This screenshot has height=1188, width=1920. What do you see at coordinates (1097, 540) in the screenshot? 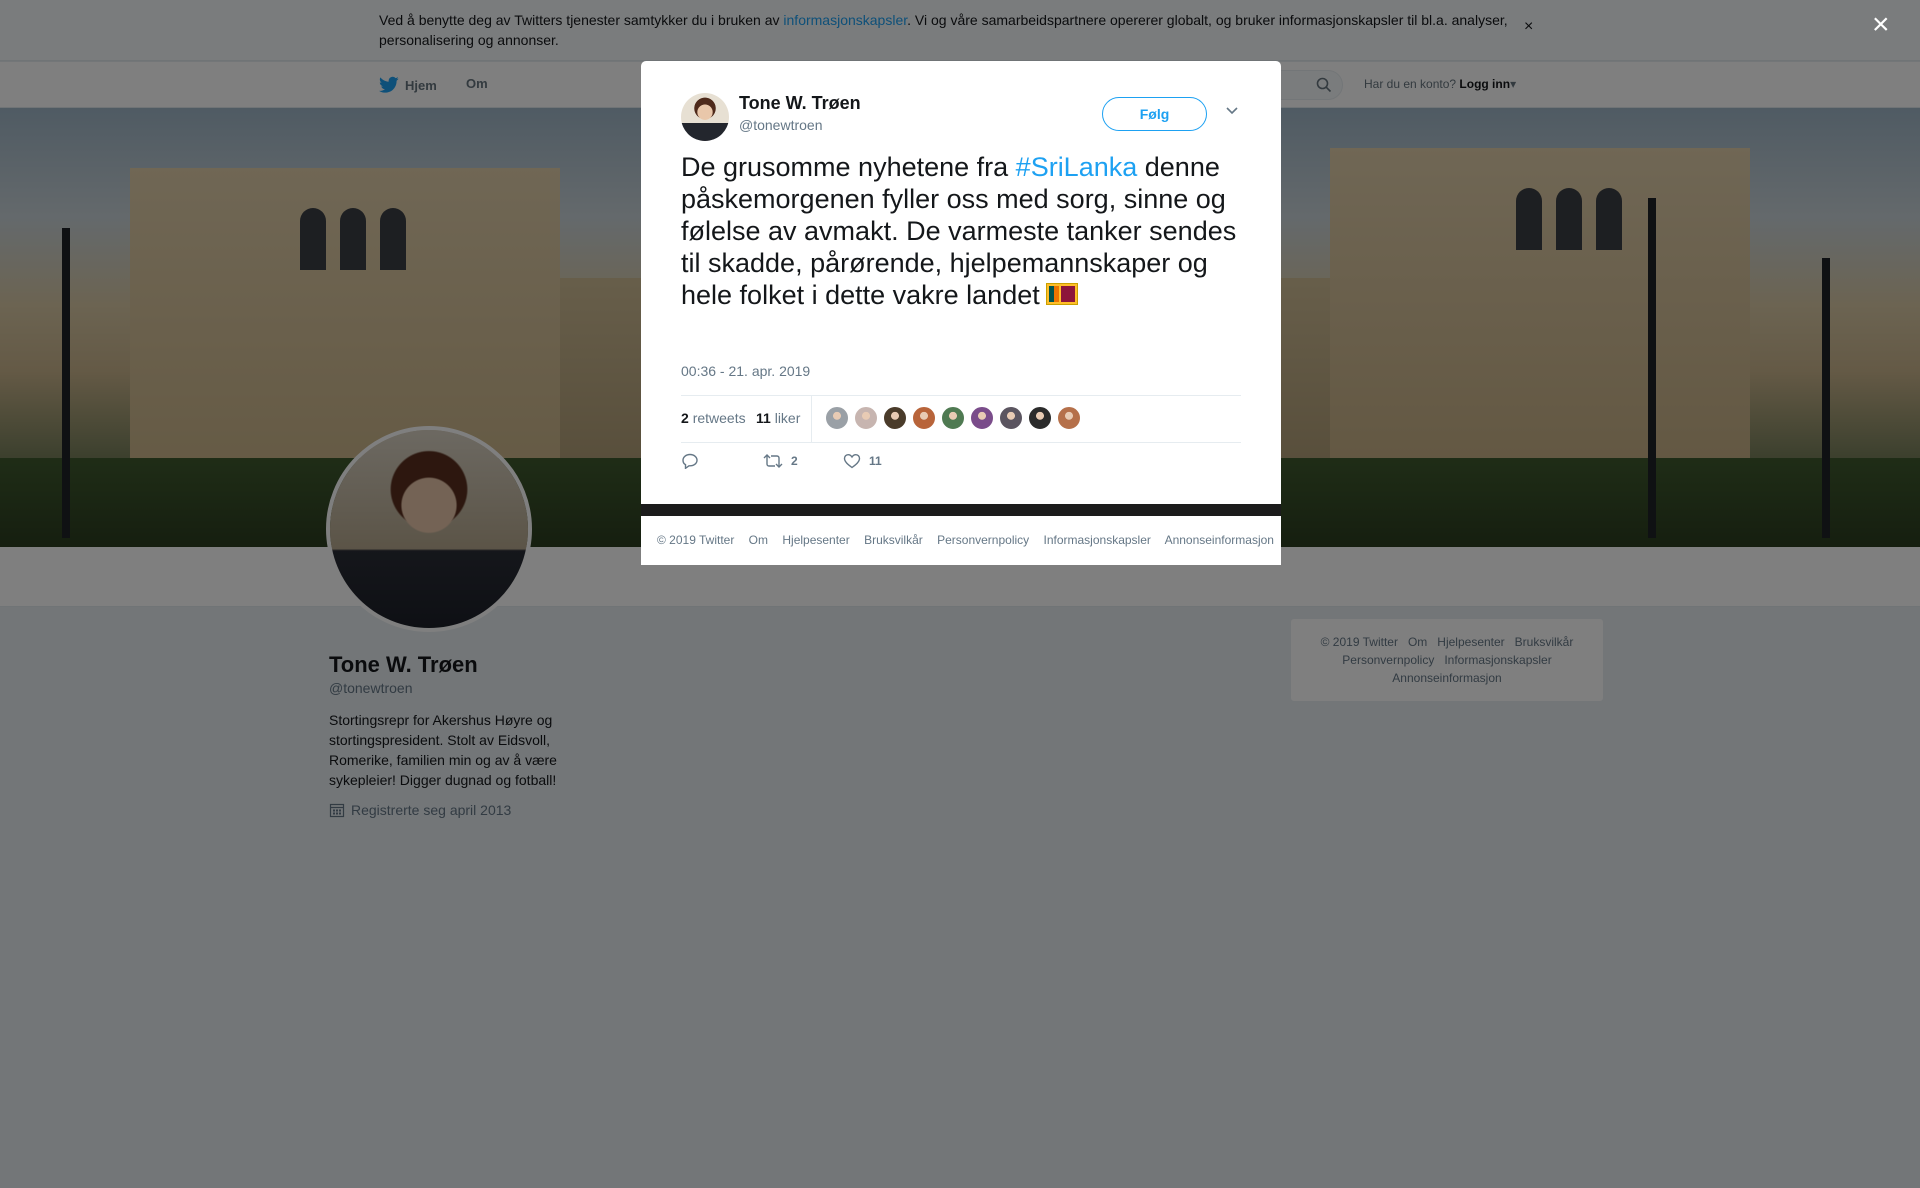
I see `footer-link-cookies: Informasjonskapsler` at bounding box center [1097, 540].